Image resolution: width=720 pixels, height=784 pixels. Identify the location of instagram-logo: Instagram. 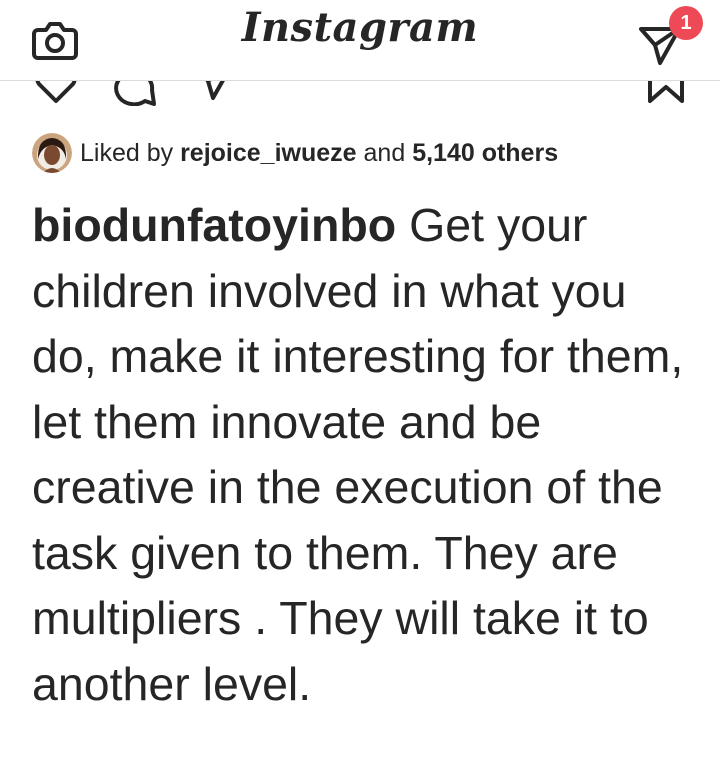
(360, 27).